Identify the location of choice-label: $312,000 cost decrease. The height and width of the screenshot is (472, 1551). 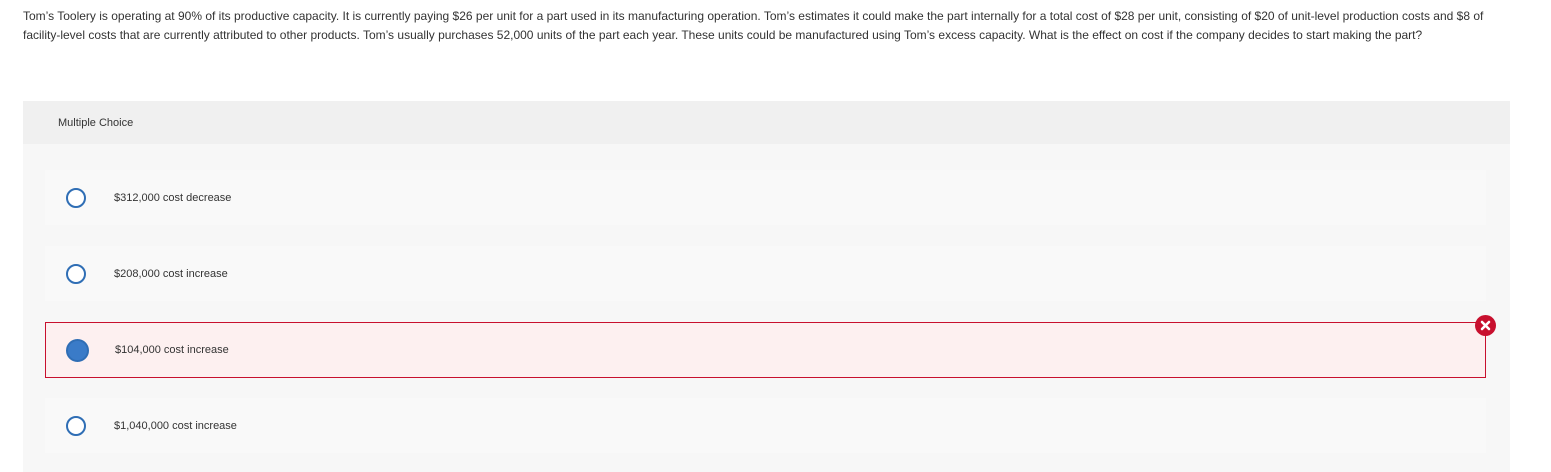
(173, 197).